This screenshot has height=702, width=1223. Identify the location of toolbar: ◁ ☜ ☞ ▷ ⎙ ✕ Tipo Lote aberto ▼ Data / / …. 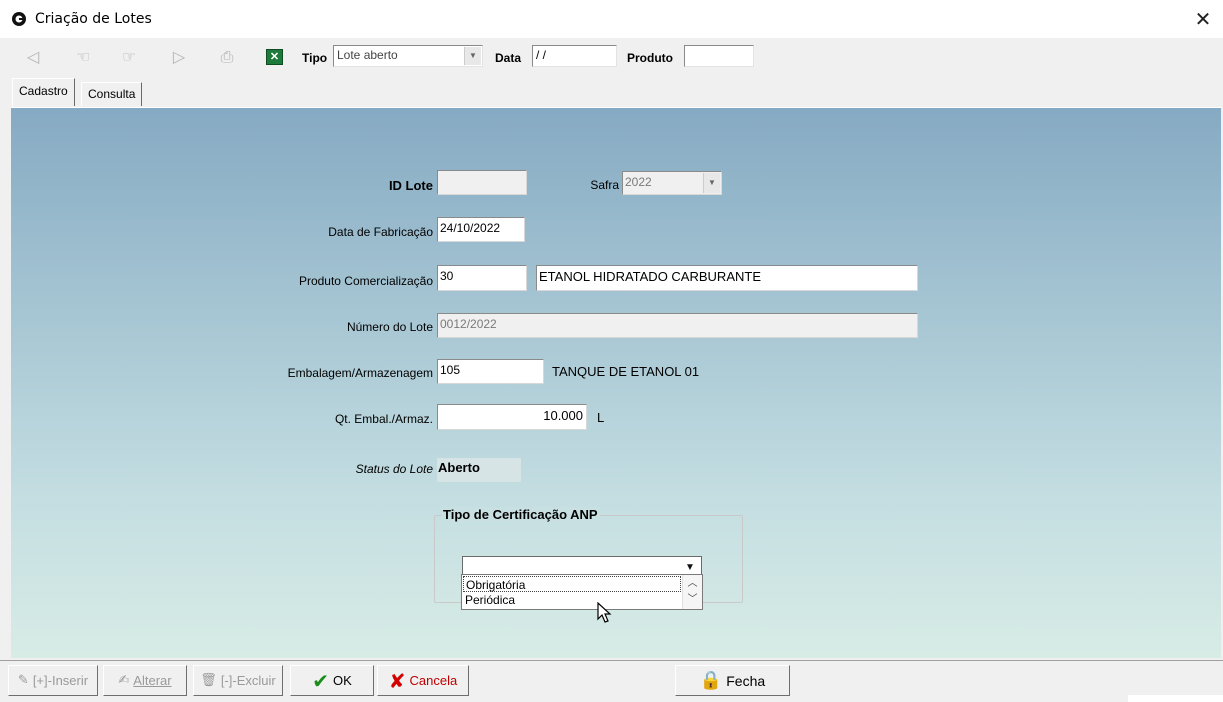
(611, 57).